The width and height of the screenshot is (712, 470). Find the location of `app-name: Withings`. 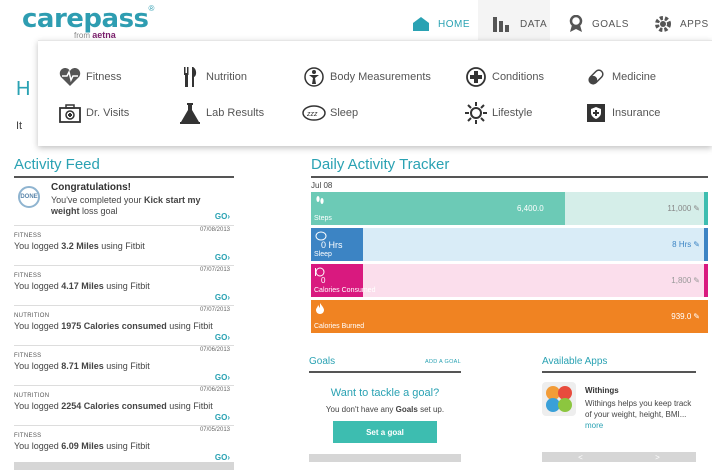

app-name: Withings is located at coordinates (602, 390).